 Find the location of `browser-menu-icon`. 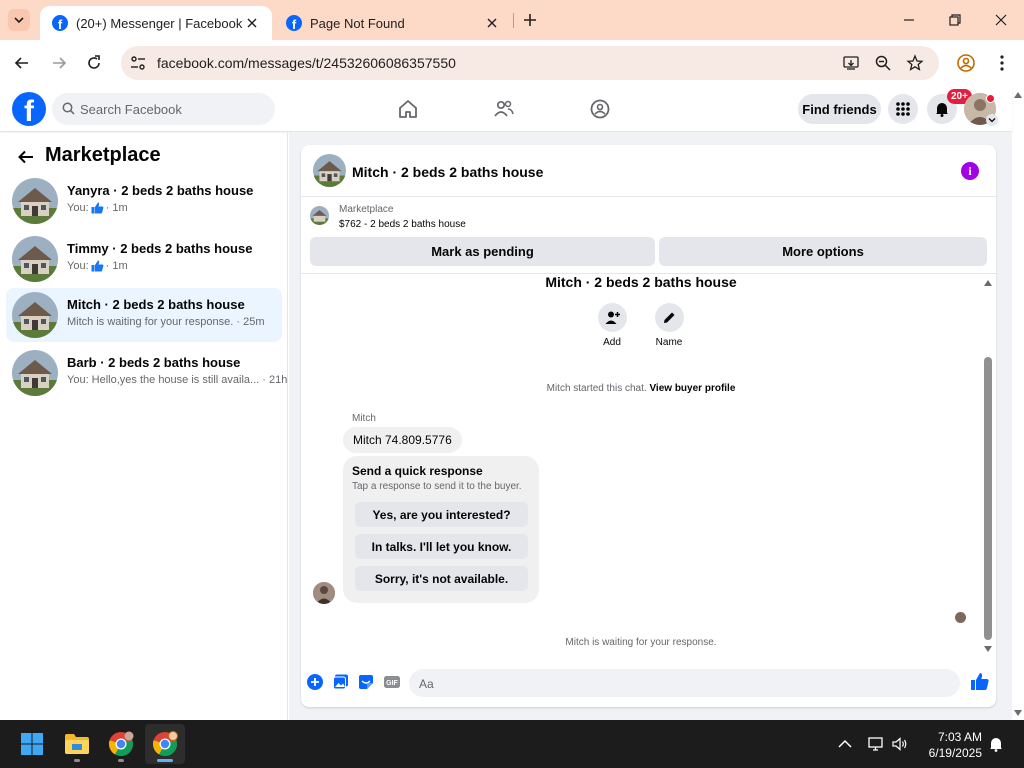

browser-menu-icon is located at coordinates (1002, 63).